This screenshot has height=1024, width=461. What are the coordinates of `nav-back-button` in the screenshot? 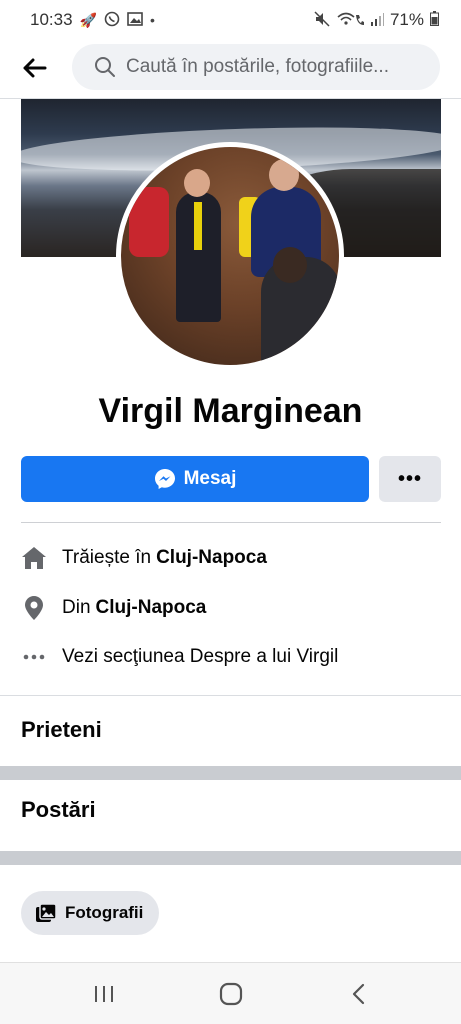 It's located at (358, 994).